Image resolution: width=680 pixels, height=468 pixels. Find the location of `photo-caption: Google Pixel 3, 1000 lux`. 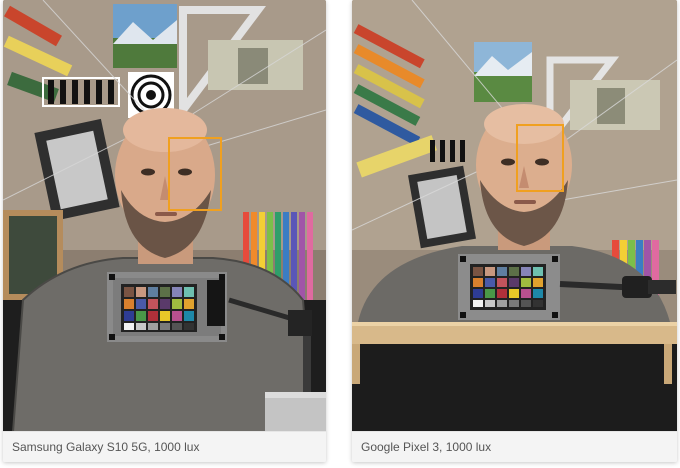

photo-caption: Google Pixel 3, 1000 lux is located at coordinates (514, 446).